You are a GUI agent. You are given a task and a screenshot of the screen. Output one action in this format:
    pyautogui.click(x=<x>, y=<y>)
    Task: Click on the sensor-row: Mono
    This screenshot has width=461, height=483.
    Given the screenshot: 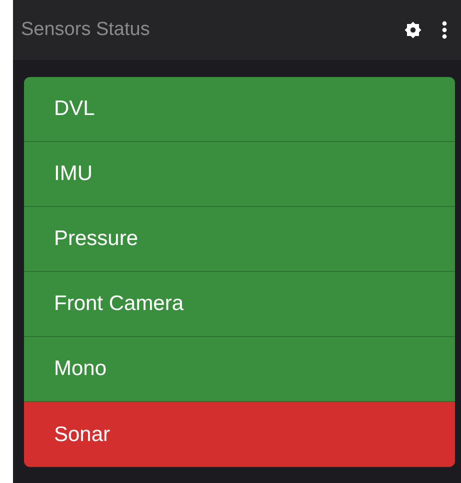 What is the action you would take?
    pyautogui.click(x=239, y=369)
    